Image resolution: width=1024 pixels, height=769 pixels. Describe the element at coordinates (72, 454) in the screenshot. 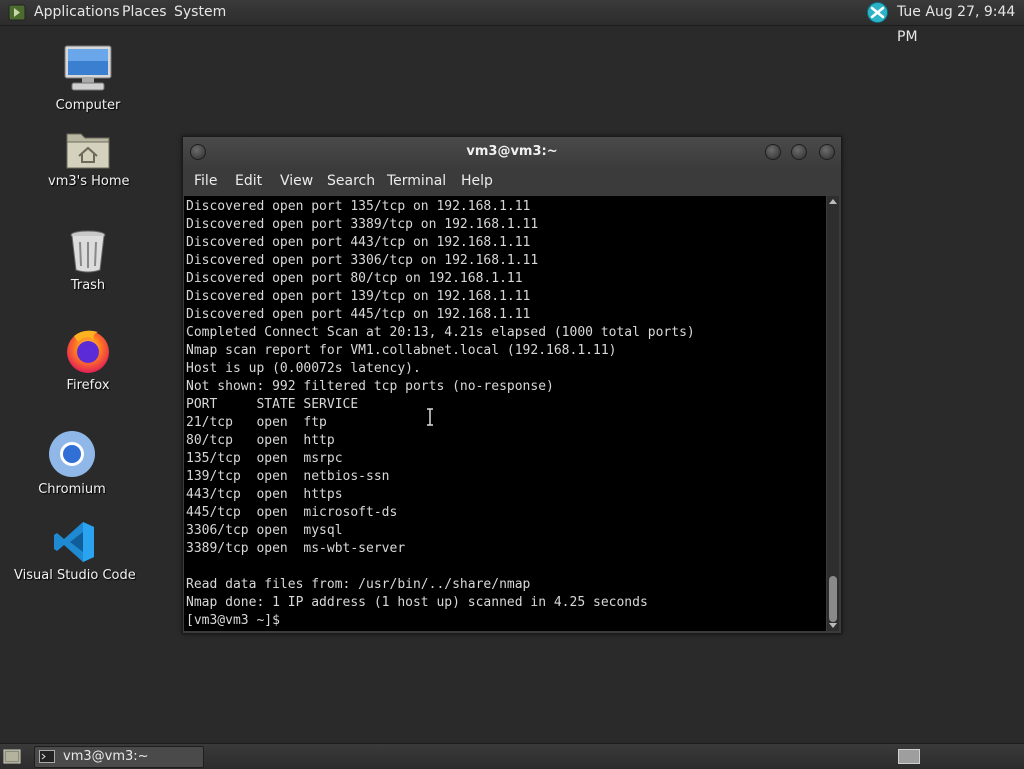

I see `chromium-icon` at that location.